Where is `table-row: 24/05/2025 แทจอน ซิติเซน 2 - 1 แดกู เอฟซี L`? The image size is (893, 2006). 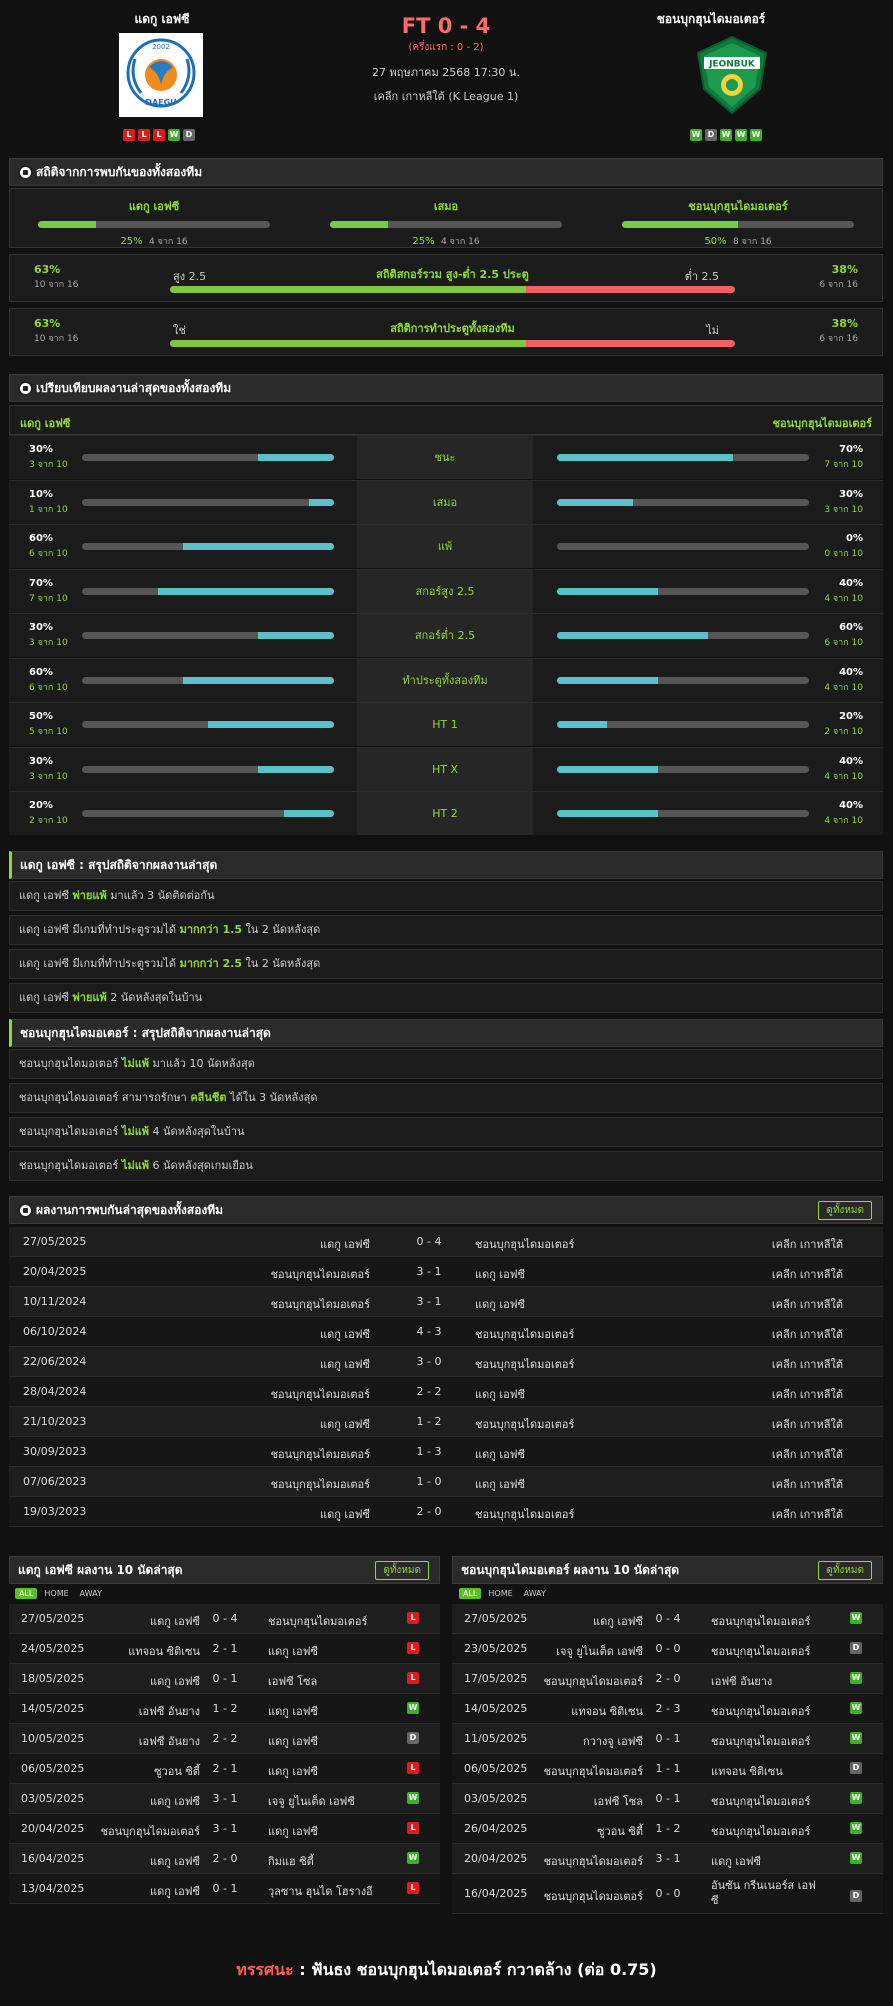 table-row: 24/05/2025 แทจอน ซิติเซน 2 - 1 แดกู เอฟซี L is located at coordinates (224, 1649).